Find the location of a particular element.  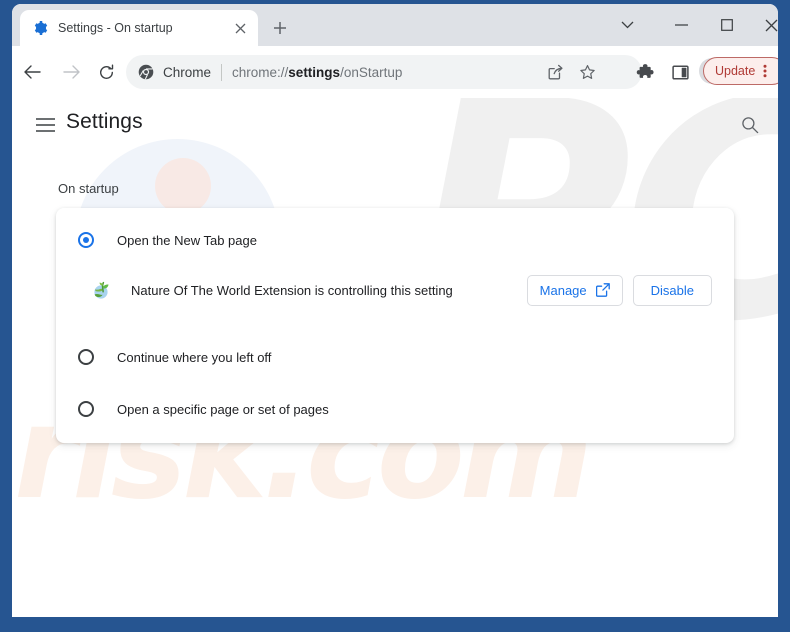

plus-icon is located at coordinates (280, 28).